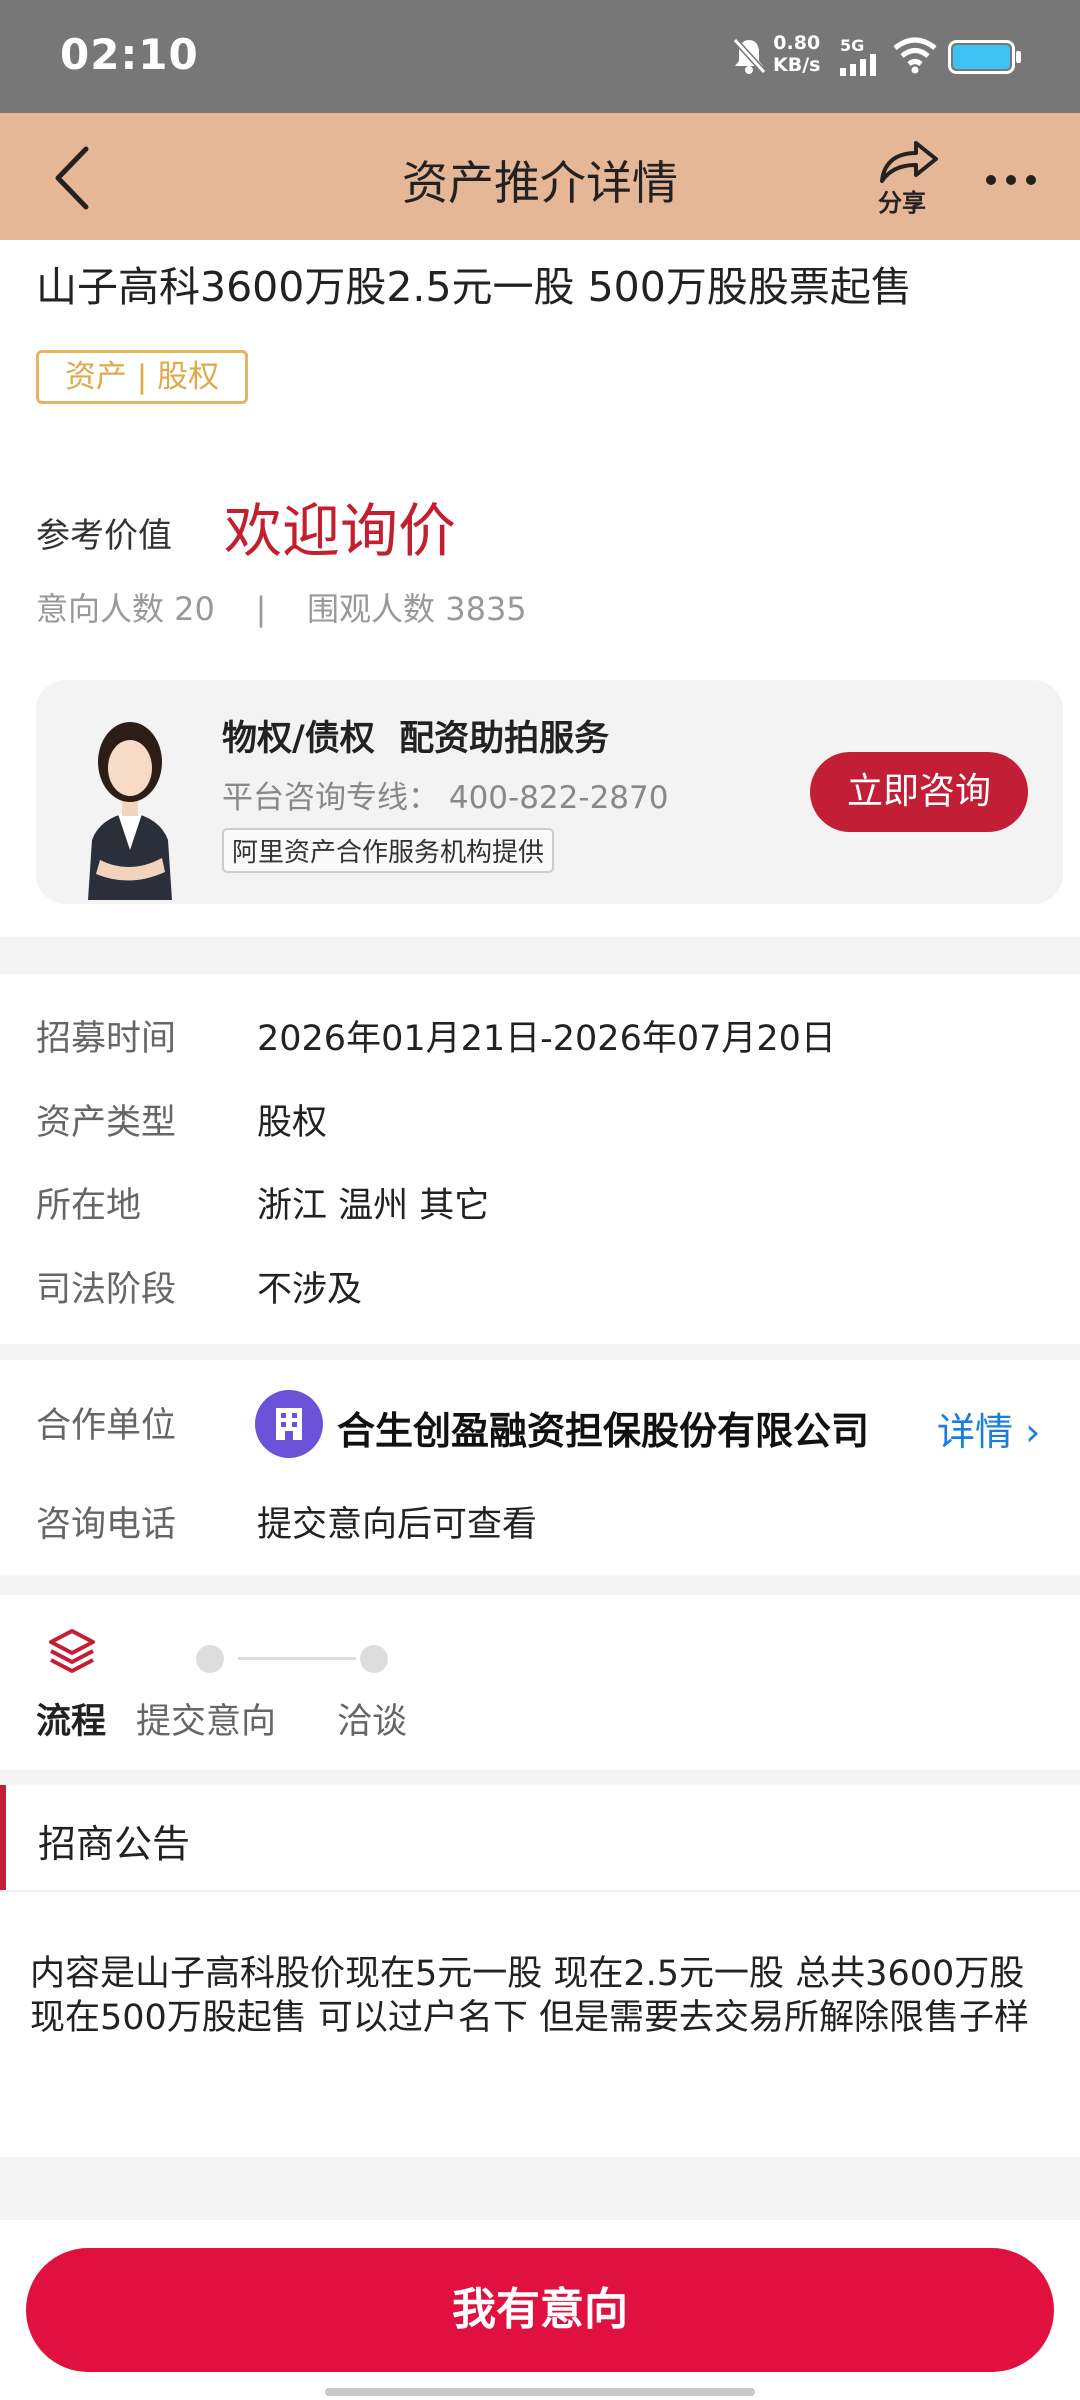 Image resolution: width=1080 pixels, height=2400 pixels. I want to click on service-title: 物权/债权 配资助拍服务, so click(416, 739).